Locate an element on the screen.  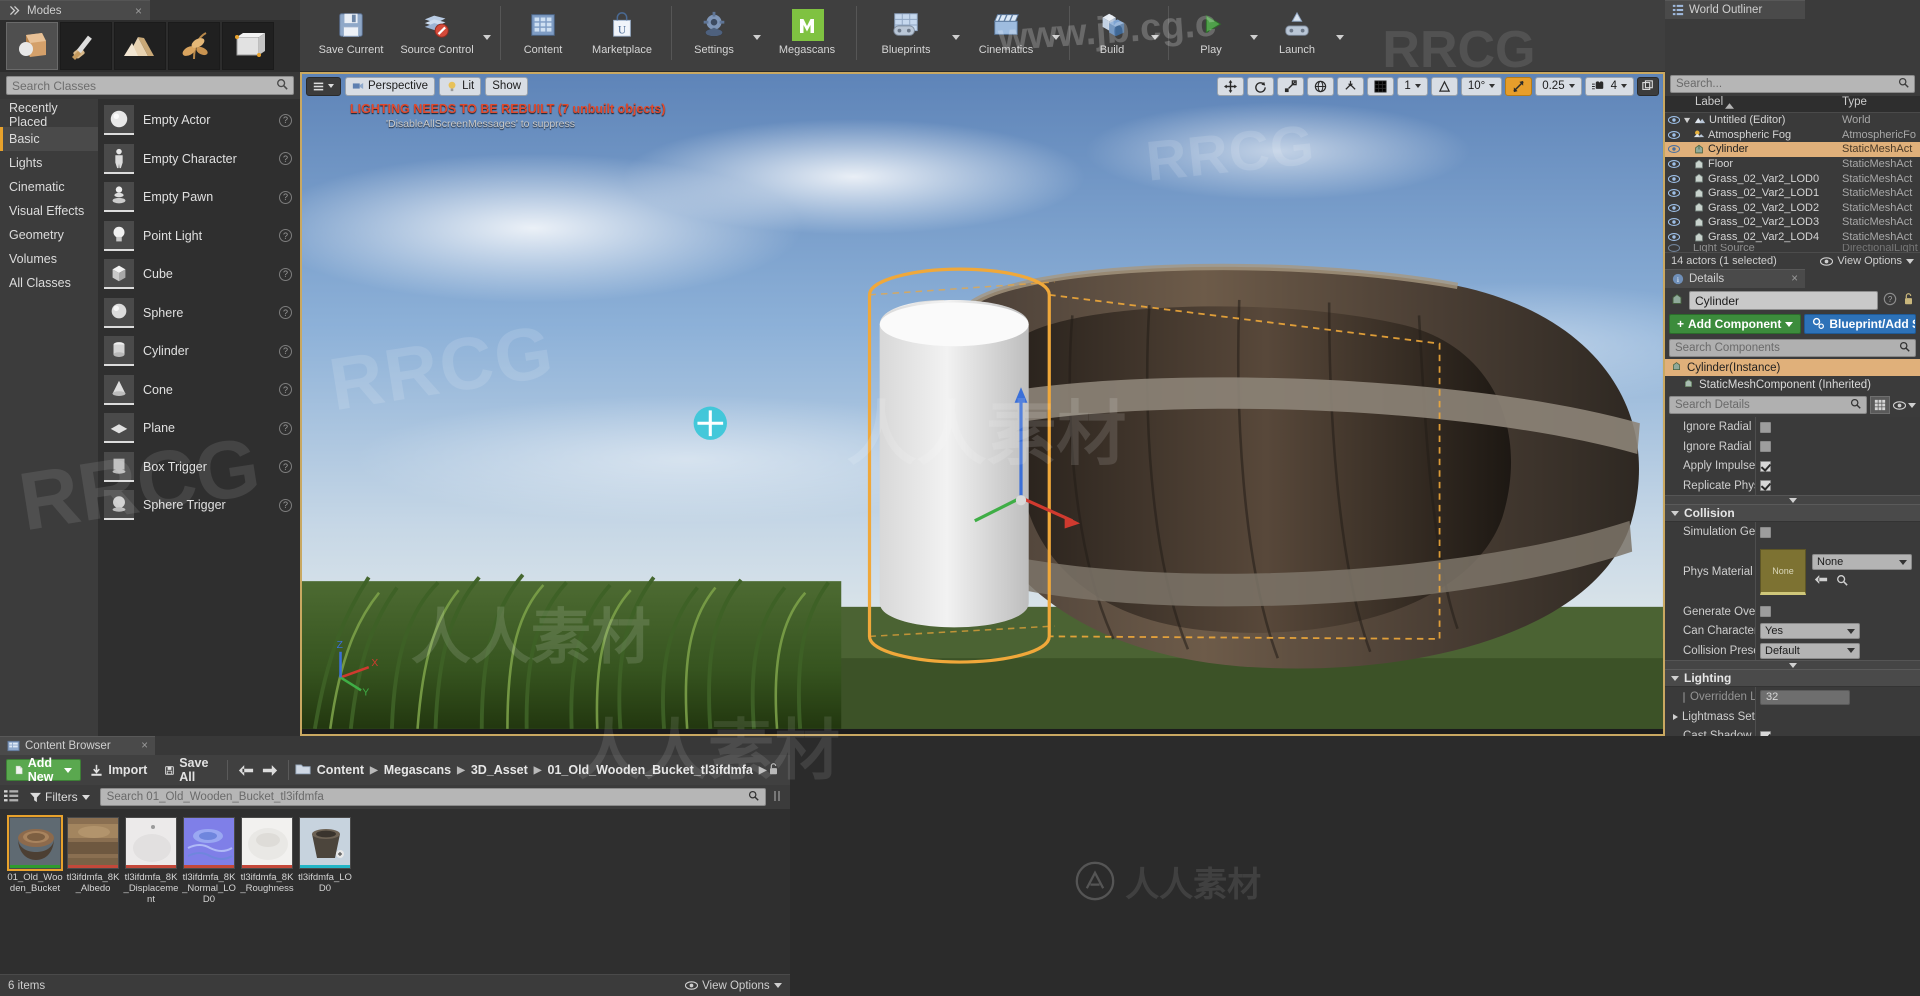
component-row-cylinder-instance: Cylinder(Instance) is located at coordinates (1792, 368).